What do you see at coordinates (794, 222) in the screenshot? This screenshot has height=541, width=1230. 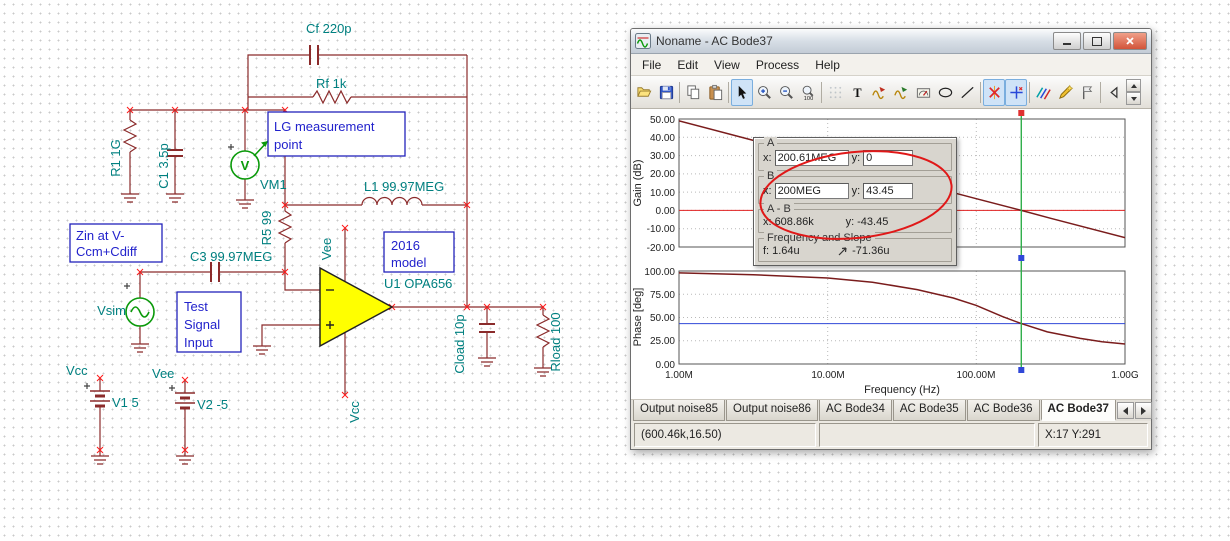 I see `cursor-diff-x-value: 608.86k` at bounding box center [794, 222].